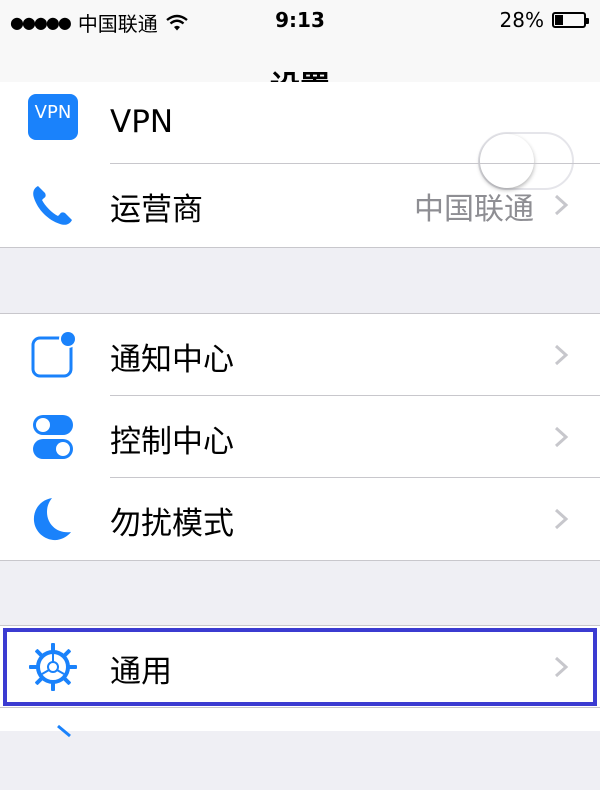 Image resolution: width=600 pixels, height=790 pixels. What do you see at coordinates (521, 20) in the screenshot?
I see `battery-percentage: 28%` at bounding box center [521, 20].